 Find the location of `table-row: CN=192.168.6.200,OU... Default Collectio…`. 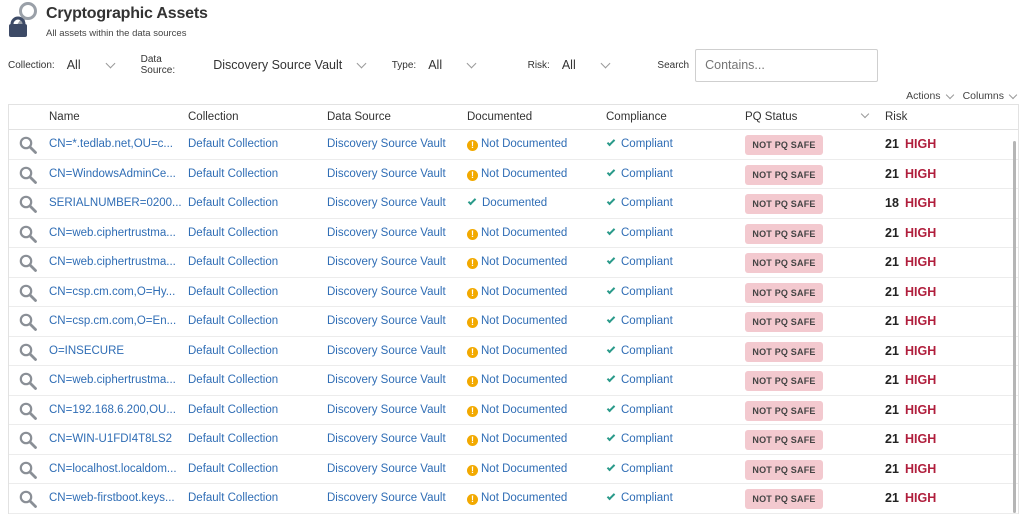

table-row: CN=192.168.6.200,OU... Default Collectio… is located at coordinates (513, 410).